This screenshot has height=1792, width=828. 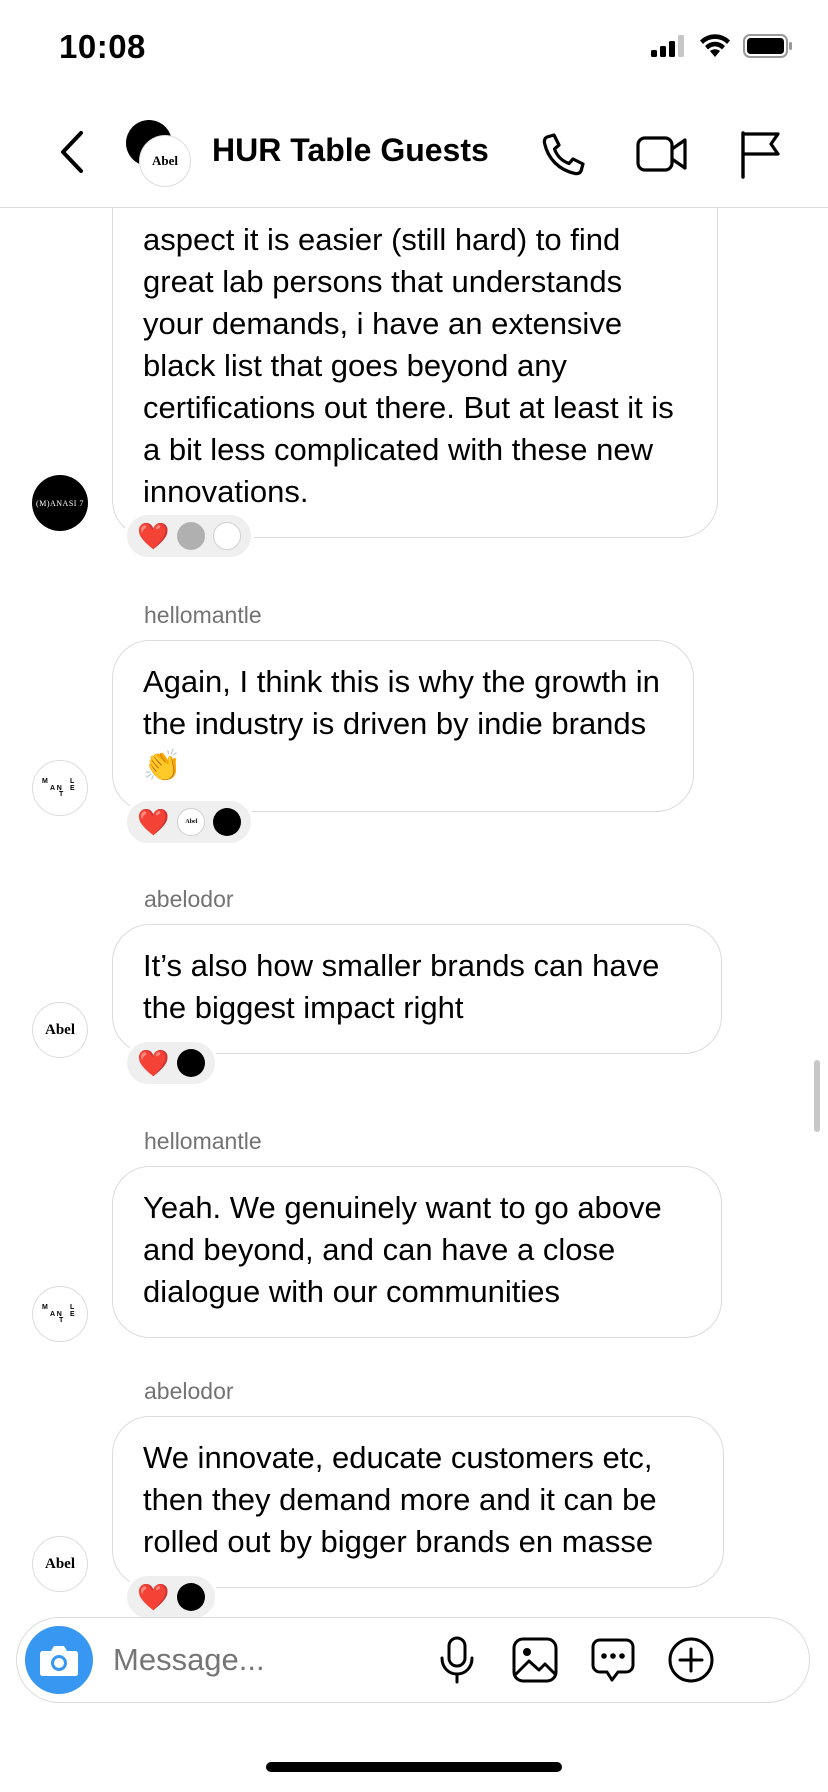 I want to click on chat-title: HUR Table Guests, so click(x=350, y=150).